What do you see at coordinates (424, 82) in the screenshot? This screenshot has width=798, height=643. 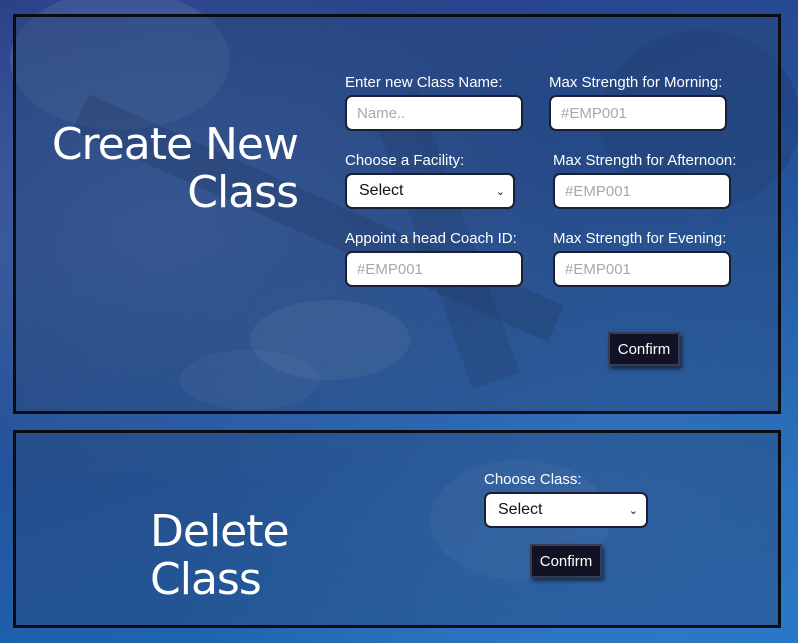 I see `class-name-label: Enter new Class Name:` at bounding box center [424, 82].